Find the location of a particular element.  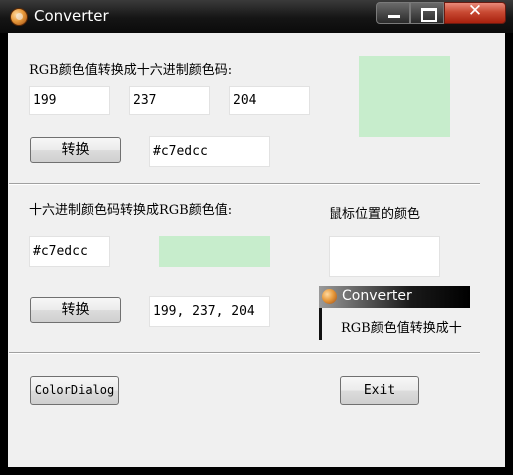

rgb-to-hex-label: RGB颜色值转换成十六进制颜色码: is located at coordinates (131, 70).